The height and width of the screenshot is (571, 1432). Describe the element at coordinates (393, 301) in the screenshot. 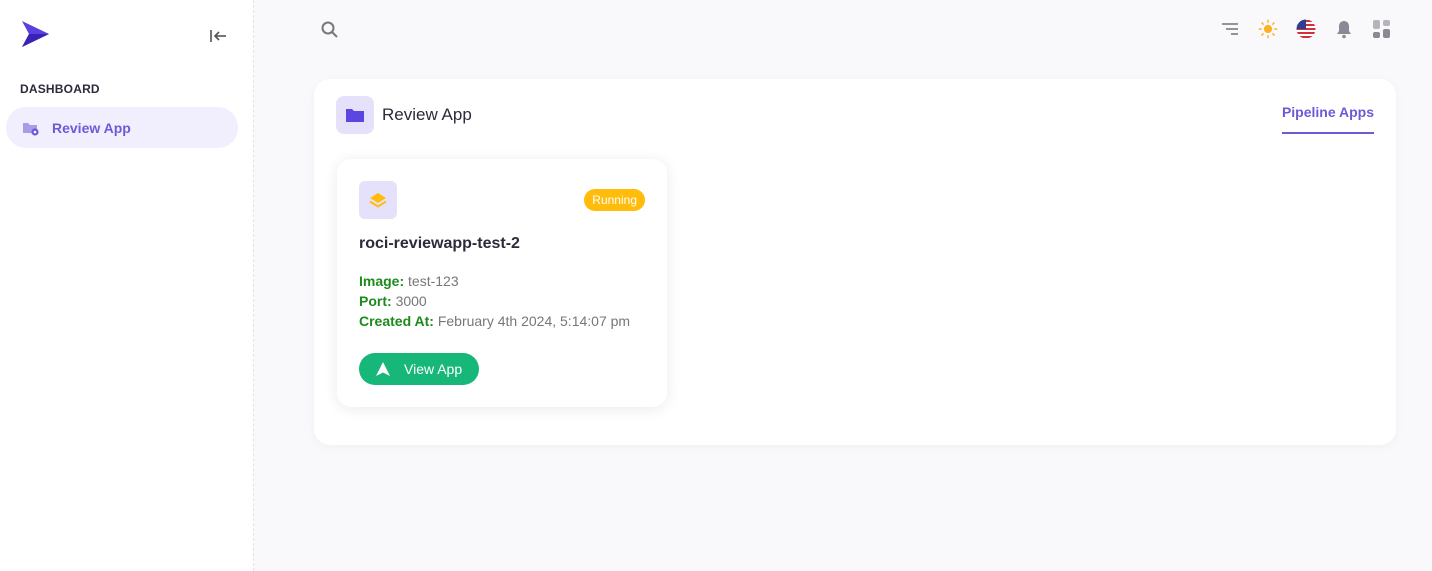

I see `app-port-row: Port: 3000` at that location.